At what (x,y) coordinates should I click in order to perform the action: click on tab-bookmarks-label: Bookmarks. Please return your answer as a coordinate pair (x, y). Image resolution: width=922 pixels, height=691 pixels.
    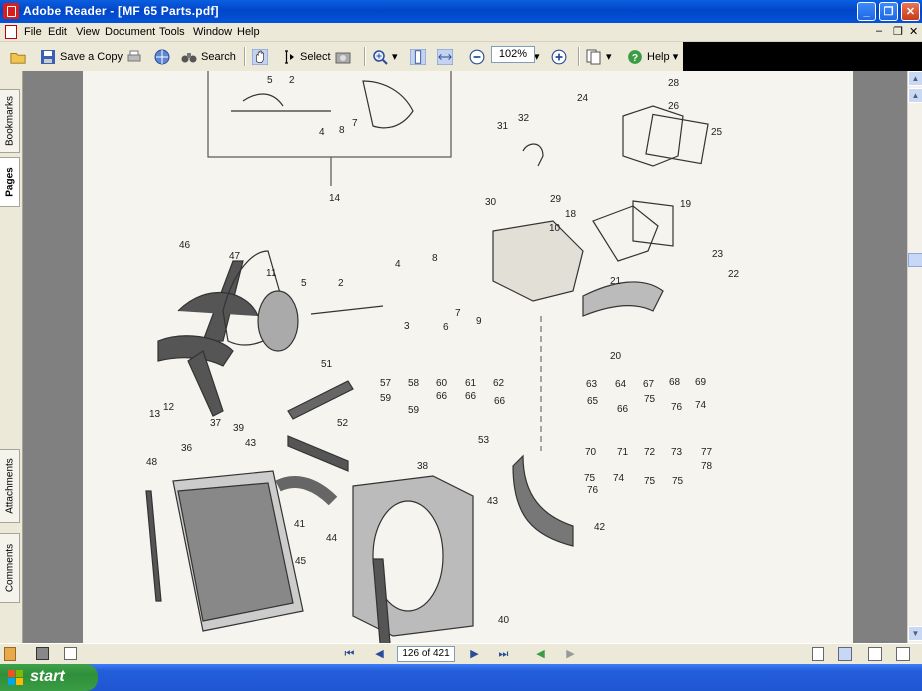
    Looking at the image, I should click on (9, 121).